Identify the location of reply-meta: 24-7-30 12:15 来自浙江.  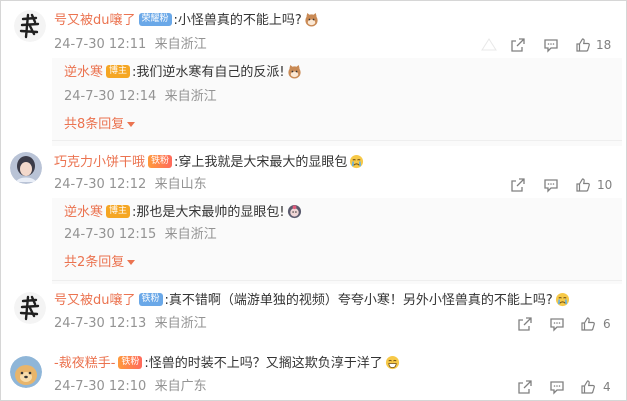
(140, 235).